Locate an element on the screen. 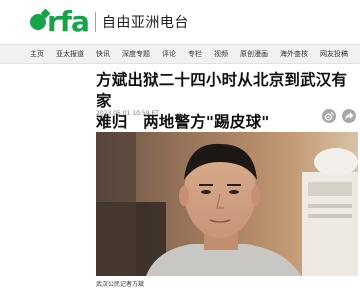 This screenshot has width=360, height=293. main-nav: 主页 亚太报道 快讯 深度专题 评论 专栏 视频 原创漫画 海外查核 网友投稿 is located at coordinates (180, 54).